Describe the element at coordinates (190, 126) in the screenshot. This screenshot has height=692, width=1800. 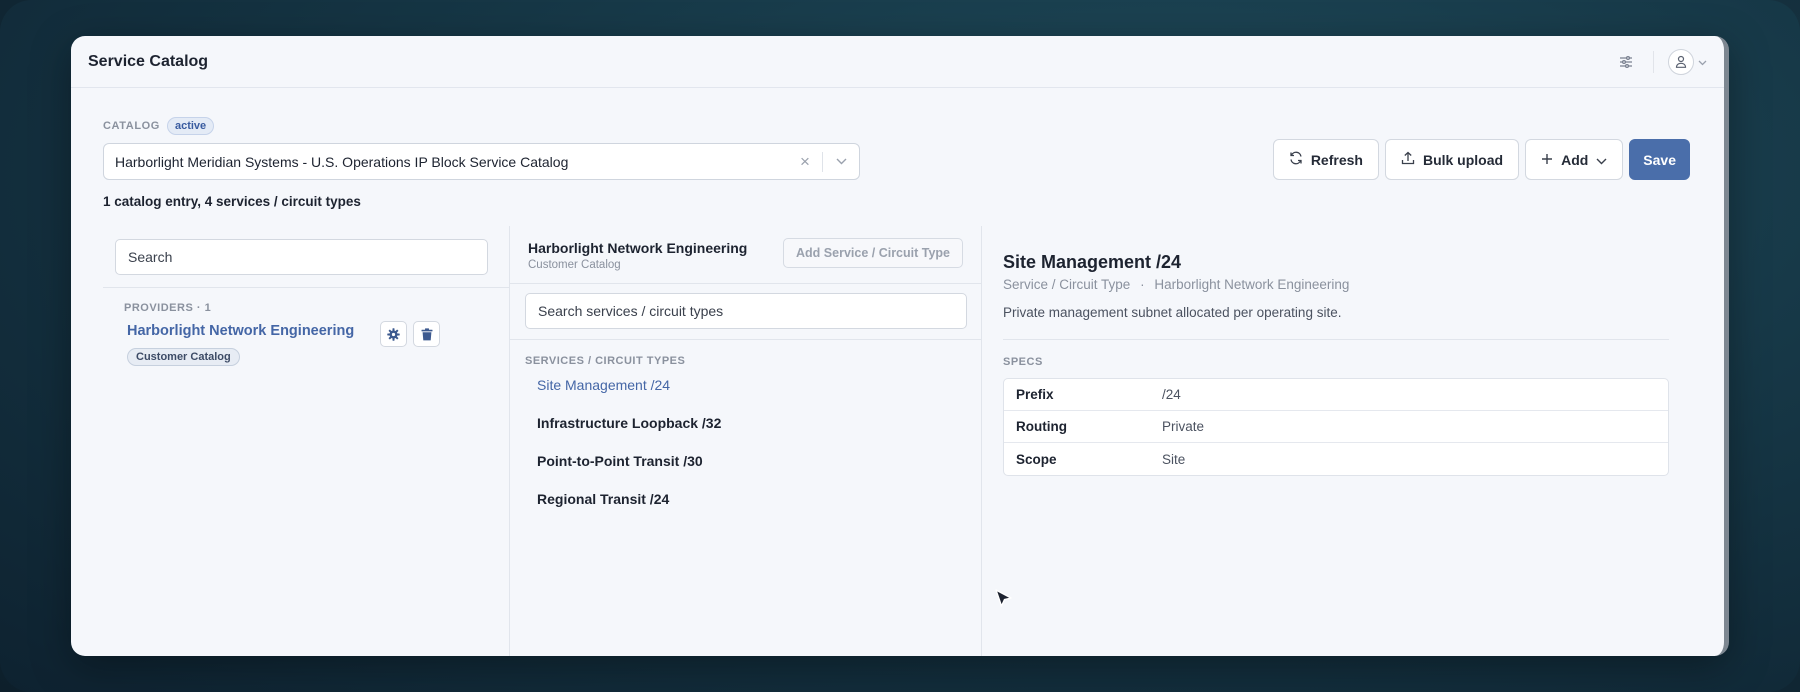
I see `status-badge: active` at that location.